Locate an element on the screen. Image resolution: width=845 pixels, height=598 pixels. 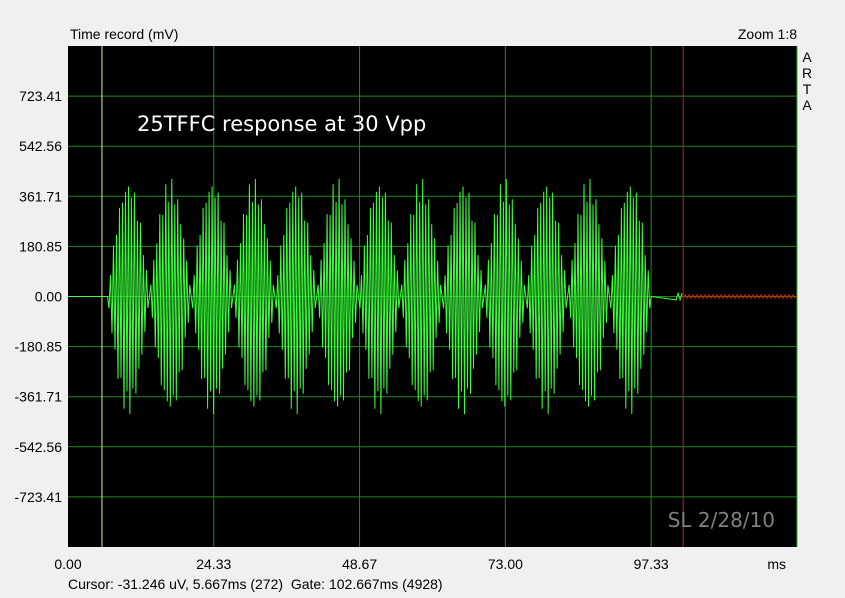
x-tick-label: 97.33 is located at coordinates (651, 564).